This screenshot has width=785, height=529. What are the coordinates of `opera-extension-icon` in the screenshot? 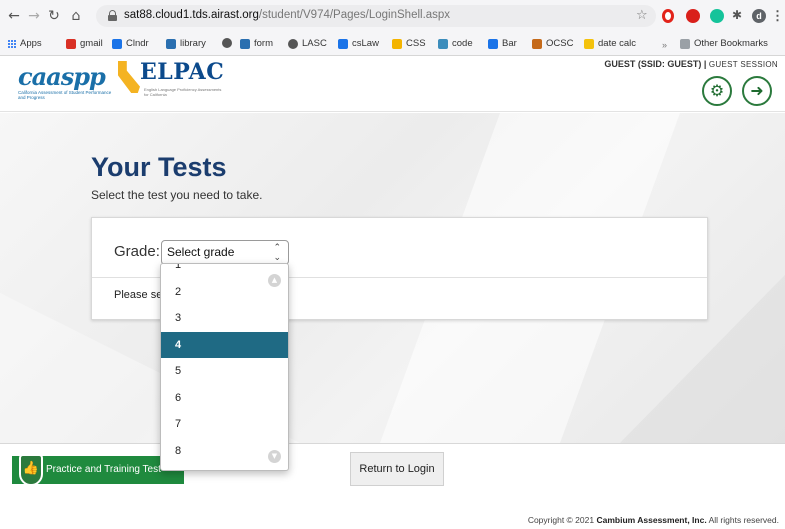 It's located at (668, 16).